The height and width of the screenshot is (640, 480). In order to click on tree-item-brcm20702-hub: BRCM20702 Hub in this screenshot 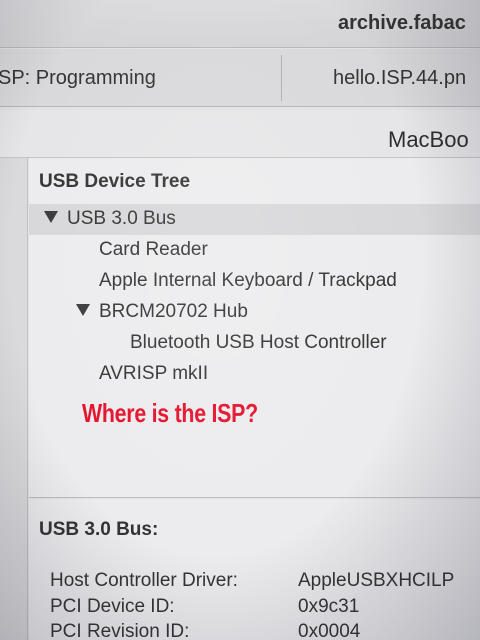, I will do `click(254, 312)`.